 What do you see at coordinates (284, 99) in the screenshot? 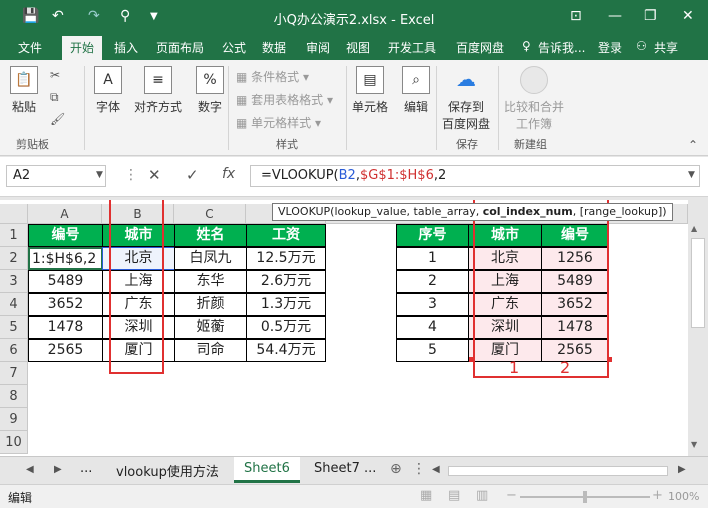
I see `table-format-button: ▦ 套用表格格式 ▾` at bounding box center [284, 99].